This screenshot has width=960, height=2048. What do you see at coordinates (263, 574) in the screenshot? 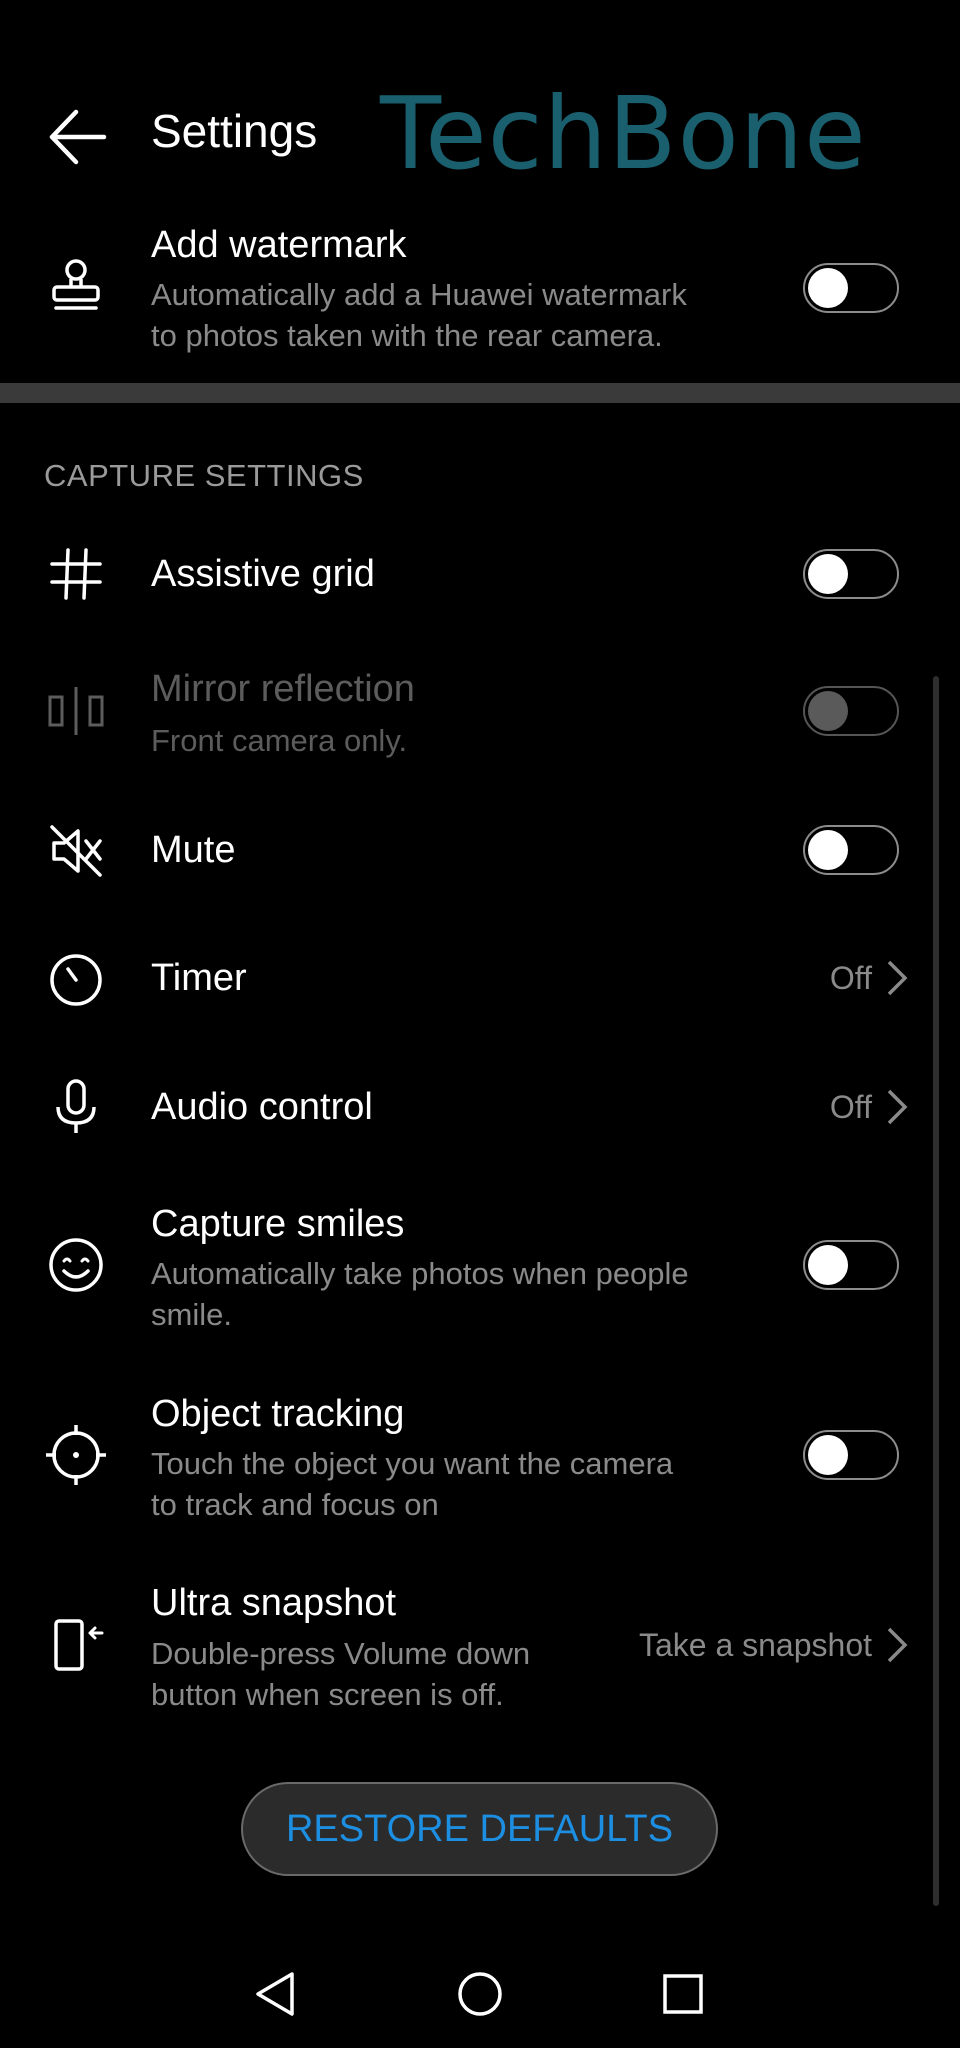
I see `assistive-grid-title: Assistive grid` at bounding box center [263, 574].